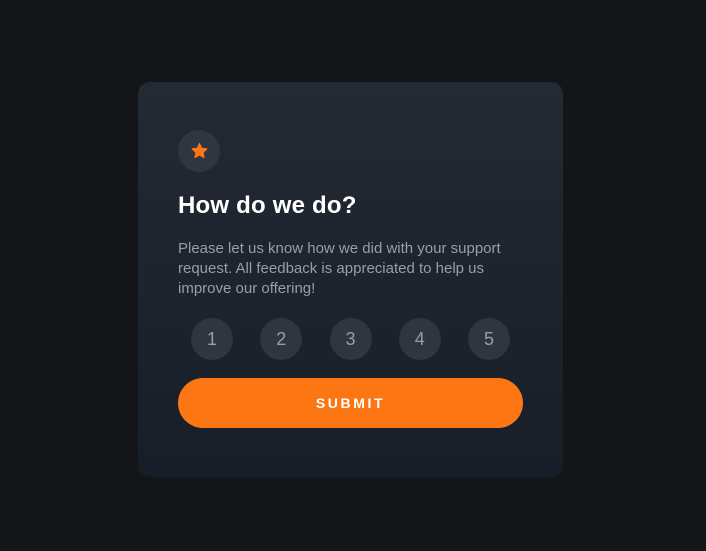 The width and height of the screenshot is (706, 551). What do you see at coordinates (489, 339) in the screenshot?
I see `rating-option-5: 5` at bounding box center [489, 339].